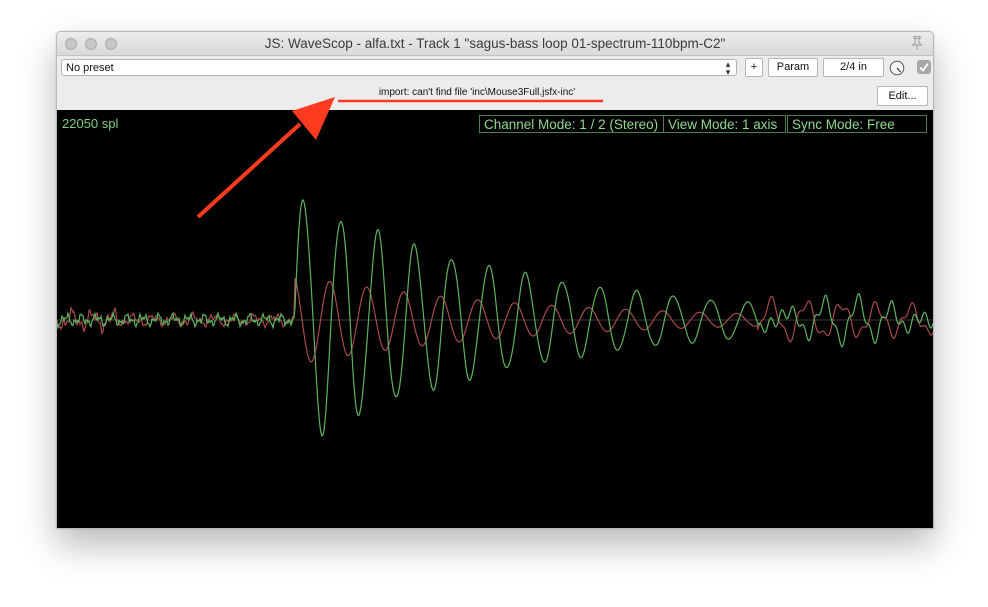 This screenshot has width=988, height=607. What do you see at coordinates (724, 124) in the screenshot?
I see `view-mode-button: View Mode: 1 axis` at bounding box center [724, 124].